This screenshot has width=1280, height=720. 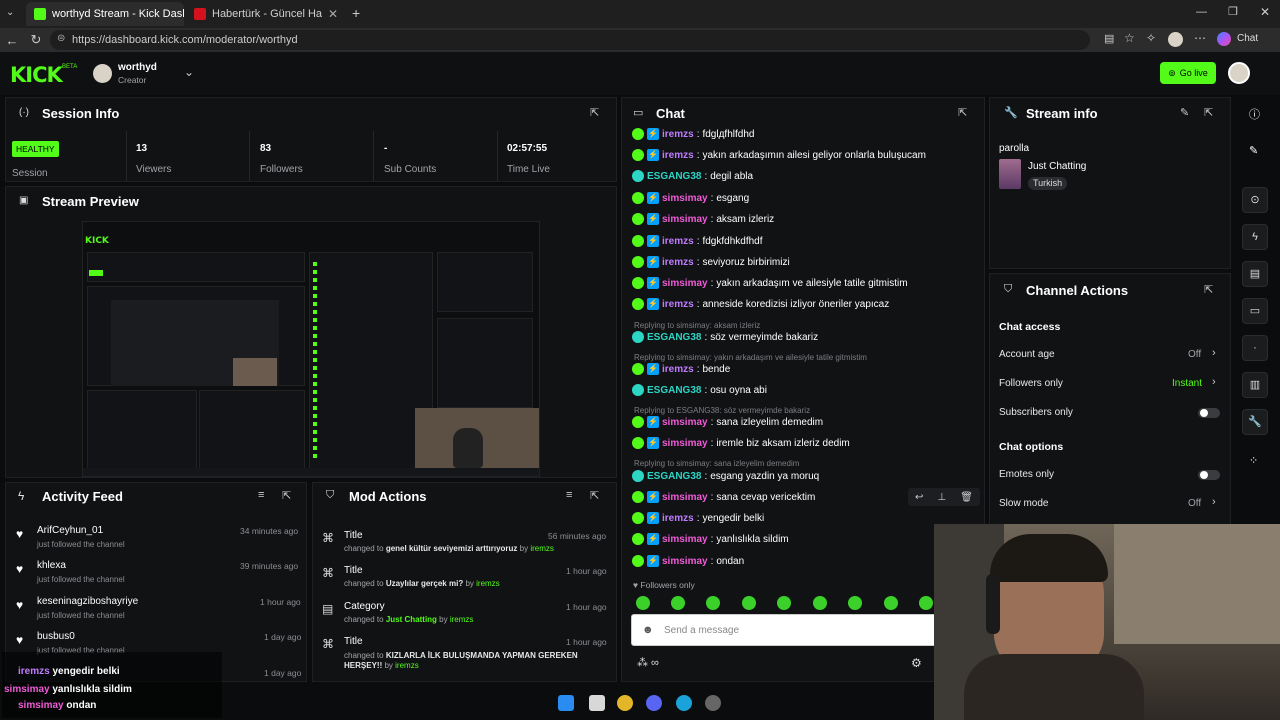 I want to click on follower-name: keseninagziboshayriye, so click(x=87, y=601).